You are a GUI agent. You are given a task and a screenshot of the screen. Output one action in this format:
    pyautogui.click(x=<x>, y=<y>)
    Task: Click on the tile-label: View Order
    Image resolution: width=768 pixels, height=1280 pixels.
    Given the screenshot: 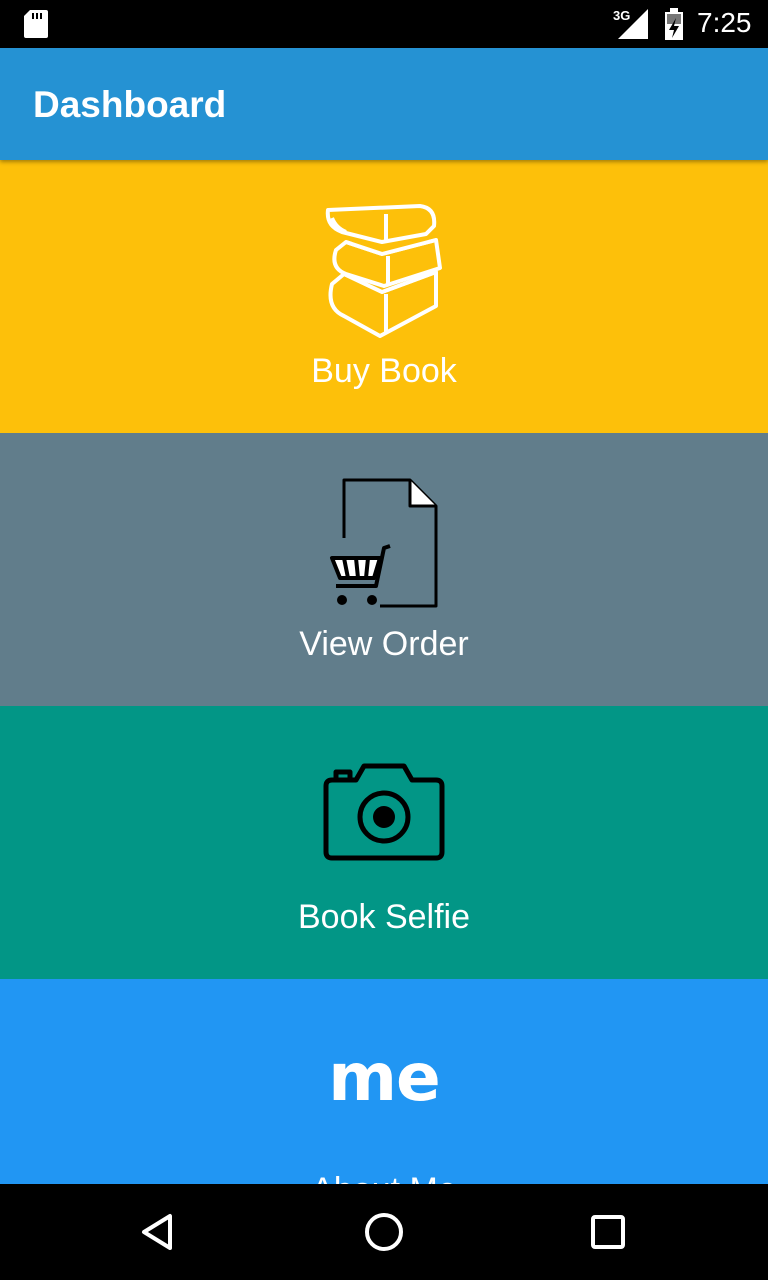 What is the action you would take?
    pyautogui.click(x=384, y=644)
    